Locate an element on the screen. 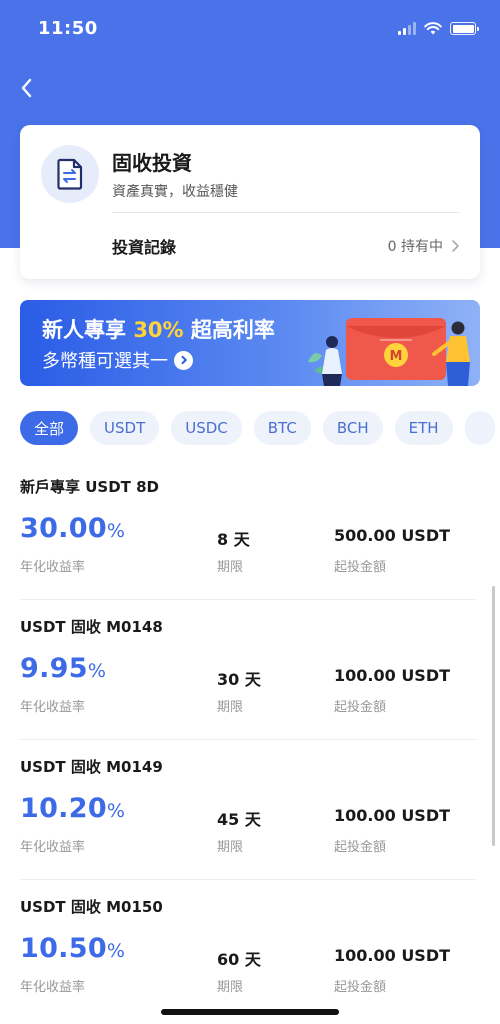 This screenshot has width=500, height=1024. tab-all: 全部 is located at coordinates (49, 428).